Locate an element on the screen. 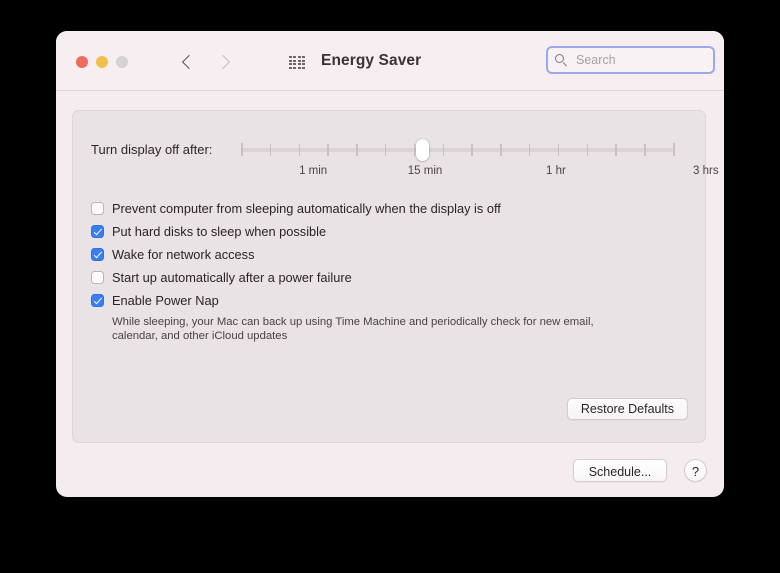 The width and height of the screenshot is (780, 573). chevron-right-icon is located at coordinates (223, 62).